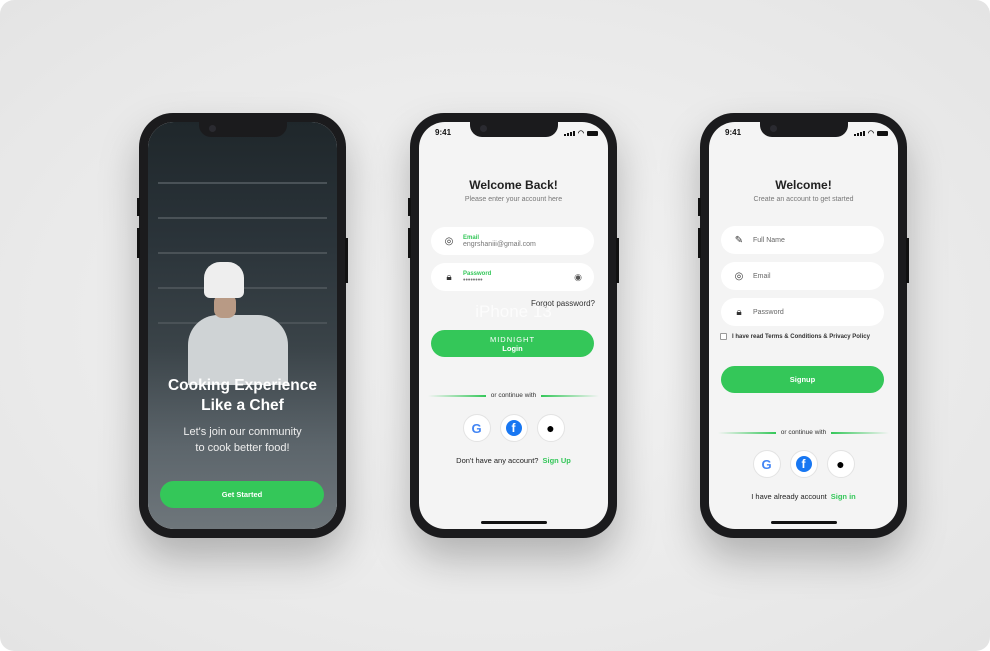 Image resolution: width=990 pixels, height=651 pixels. I want to click on watermark: iPhone 13, so click(513, 311).